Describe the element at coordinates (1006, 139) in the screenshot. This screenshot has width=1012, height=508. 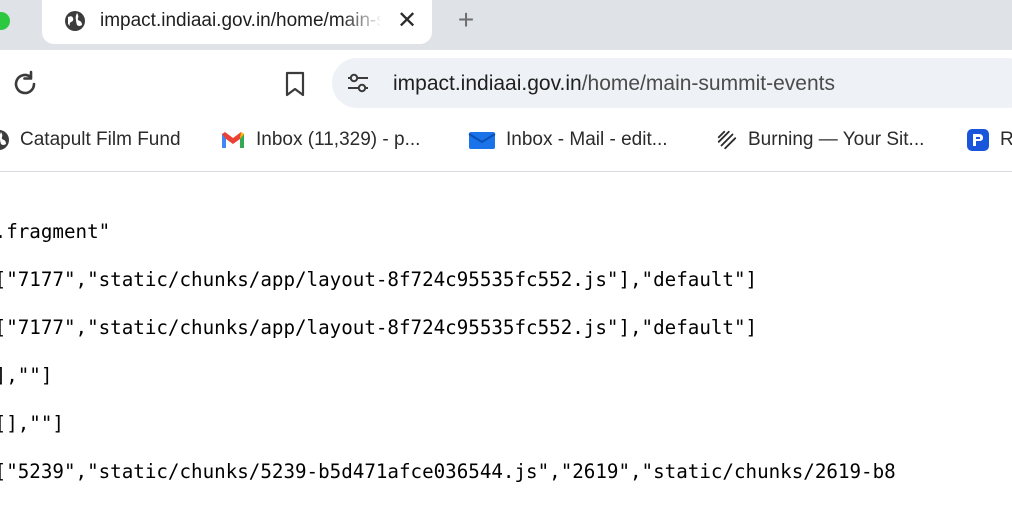
I see `bookmark-label: R` at that location.